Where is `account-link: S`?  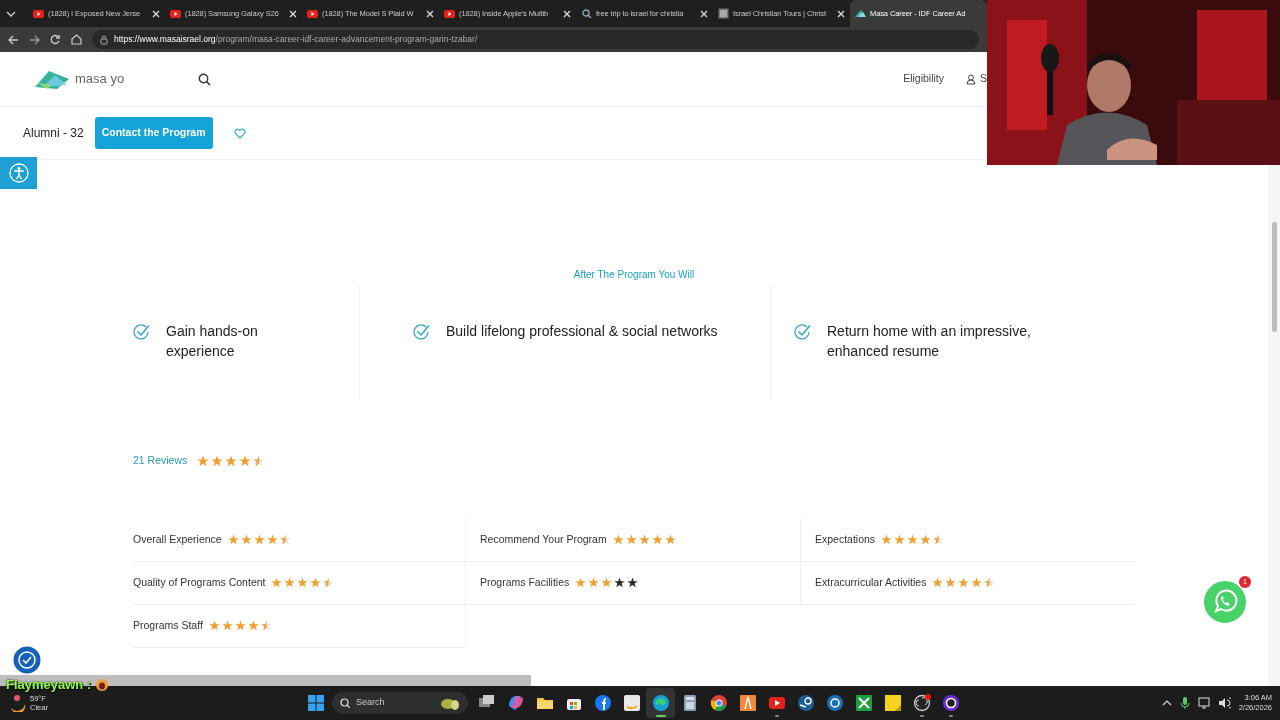
account-link: S is located at coordinates (976, 79).